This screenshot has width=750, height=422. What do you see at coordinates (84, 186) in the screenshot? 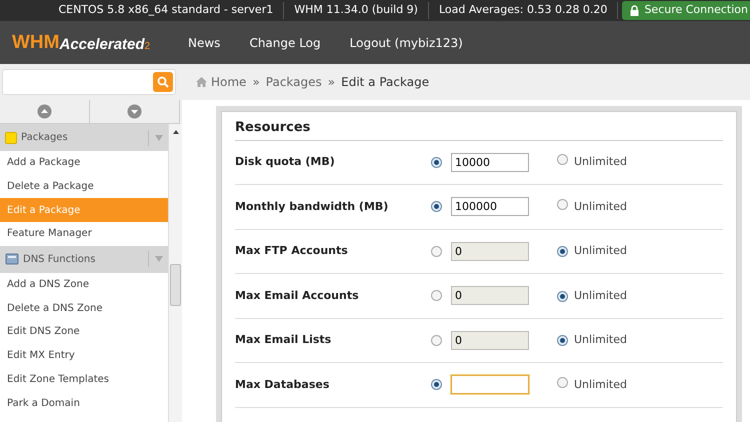
I see `sidebar-item: Delete a Package` at bounding box center [84, 186].